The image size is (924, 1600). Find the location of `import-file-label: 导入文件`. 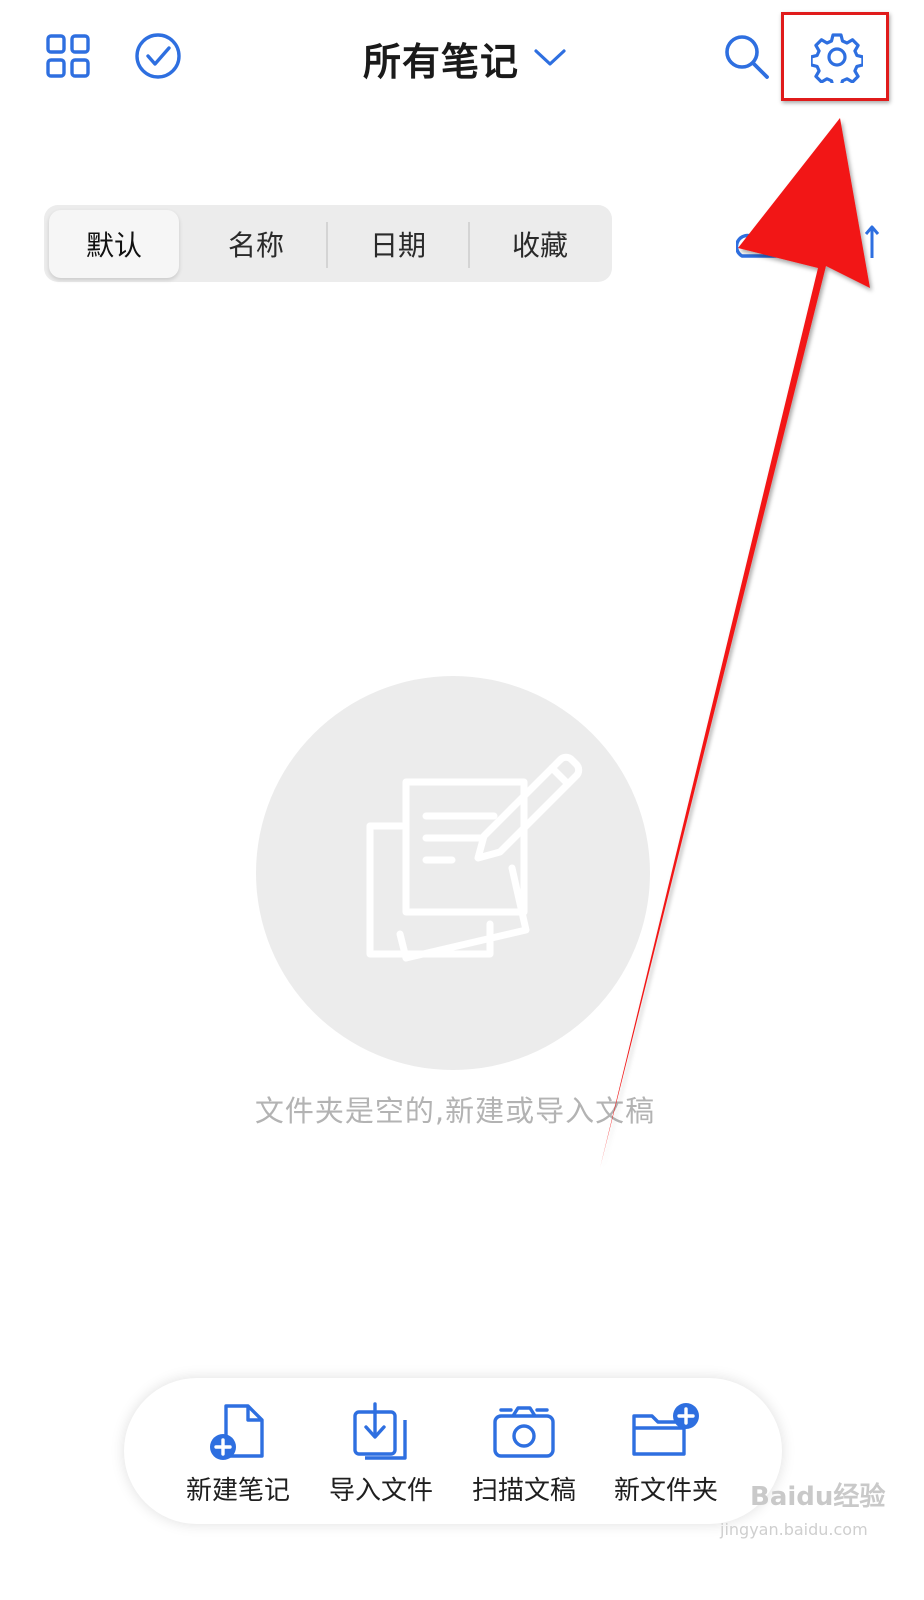

import-file-label: 导入文件 is located at coordinates (380, 1491).